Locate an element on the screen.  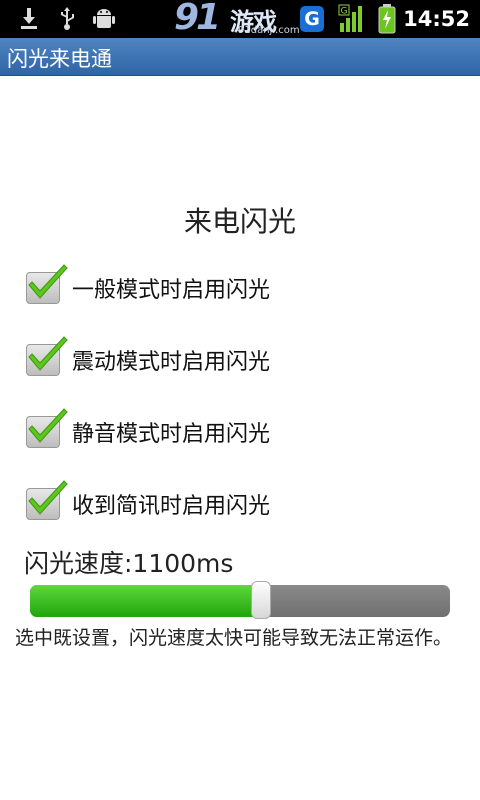
signal-type-label: G is located at coordinates (344, 12).